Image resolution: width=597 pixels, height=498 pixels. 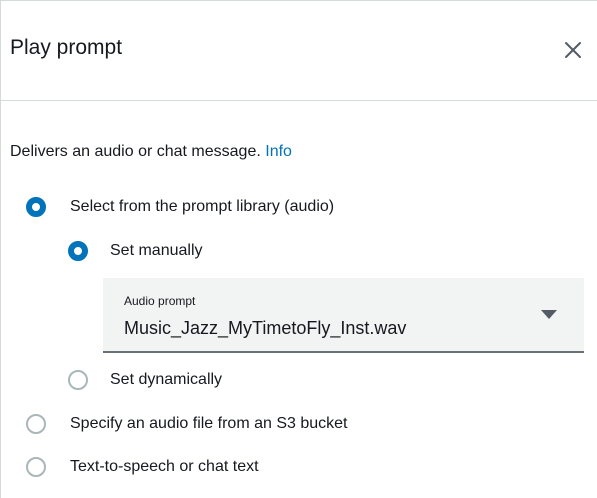 What do you see at coordinates (278, 151) in the screenshot?
I see `info-link: Info` at bounding box center [278, 151].